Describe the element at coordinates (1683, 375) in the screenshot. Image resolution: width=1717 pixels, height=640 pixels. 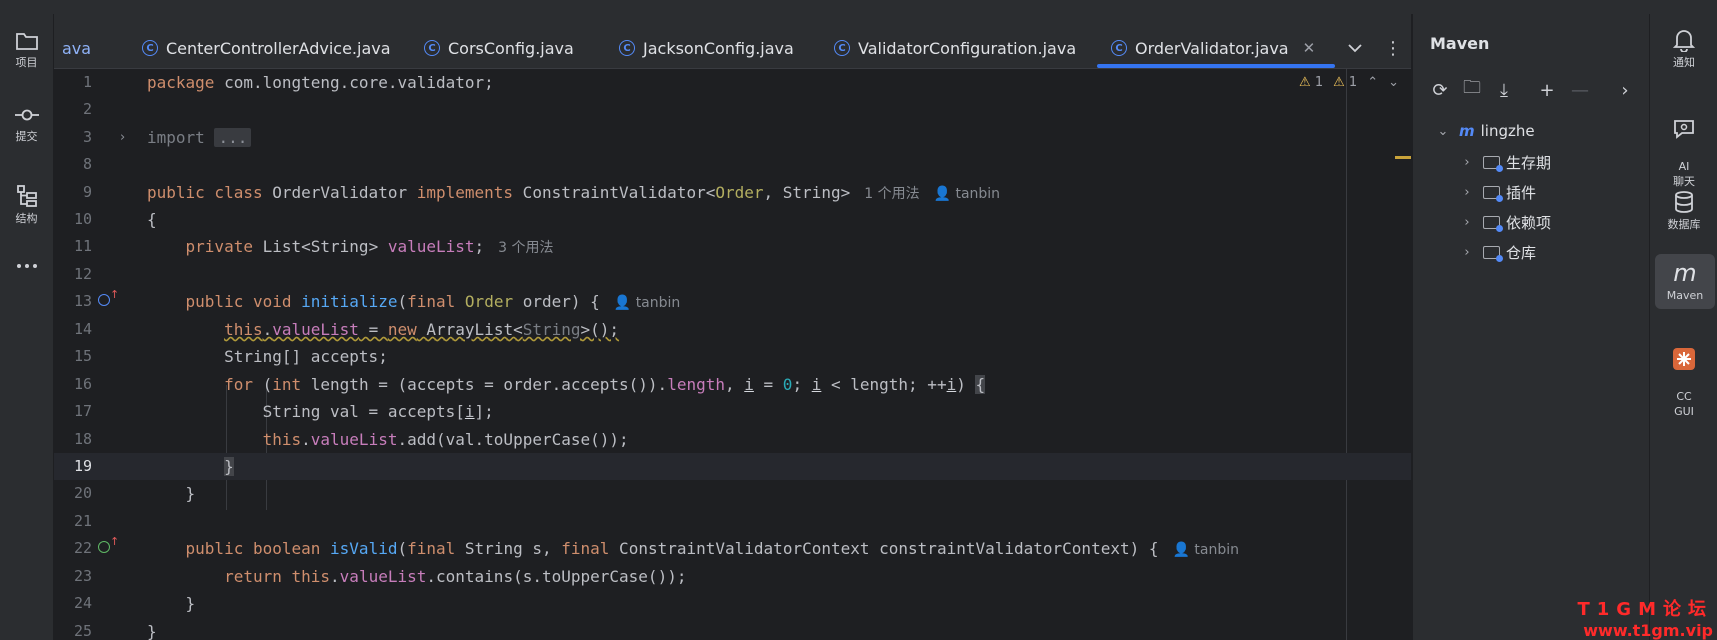
I see `cc-gui-tool-button: CC GUI` at that location.